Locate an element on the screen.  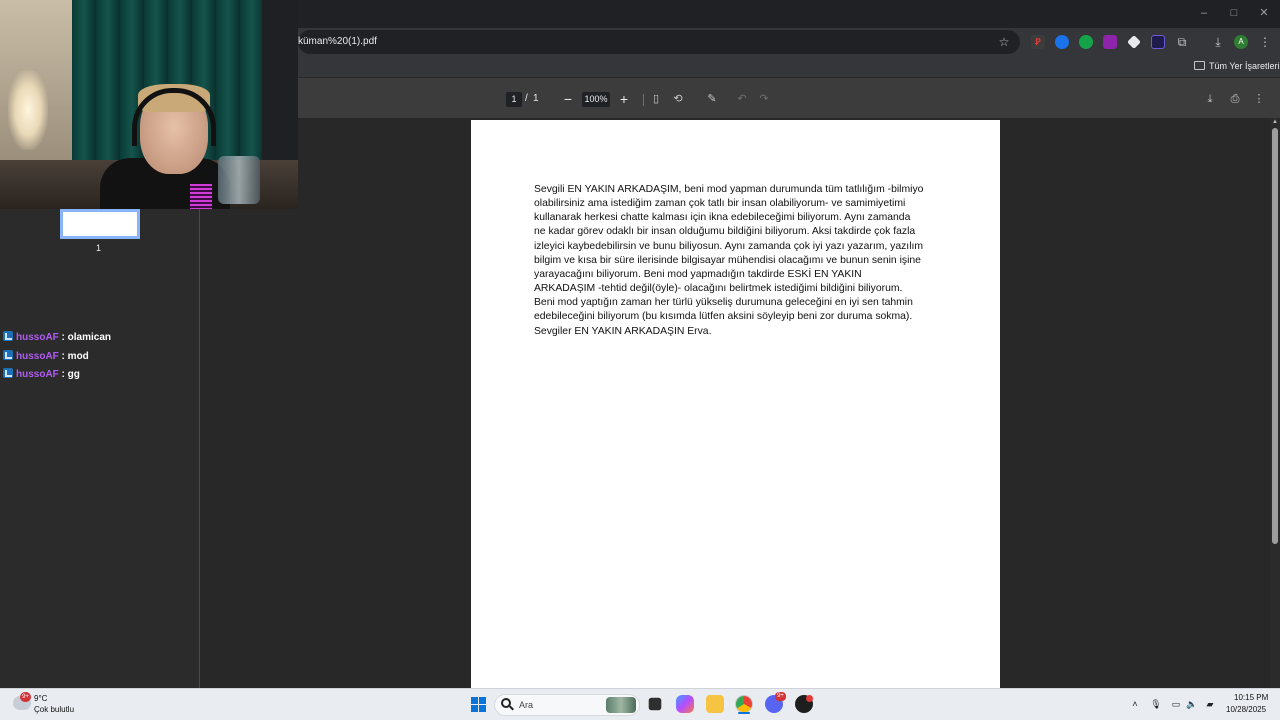
bookmark-star-icon: ☆ is located at coordinates (1004, 42).